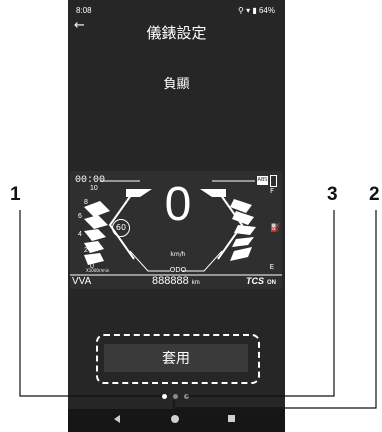  I want to click on callout-label-3: 3, so click(332, 194).